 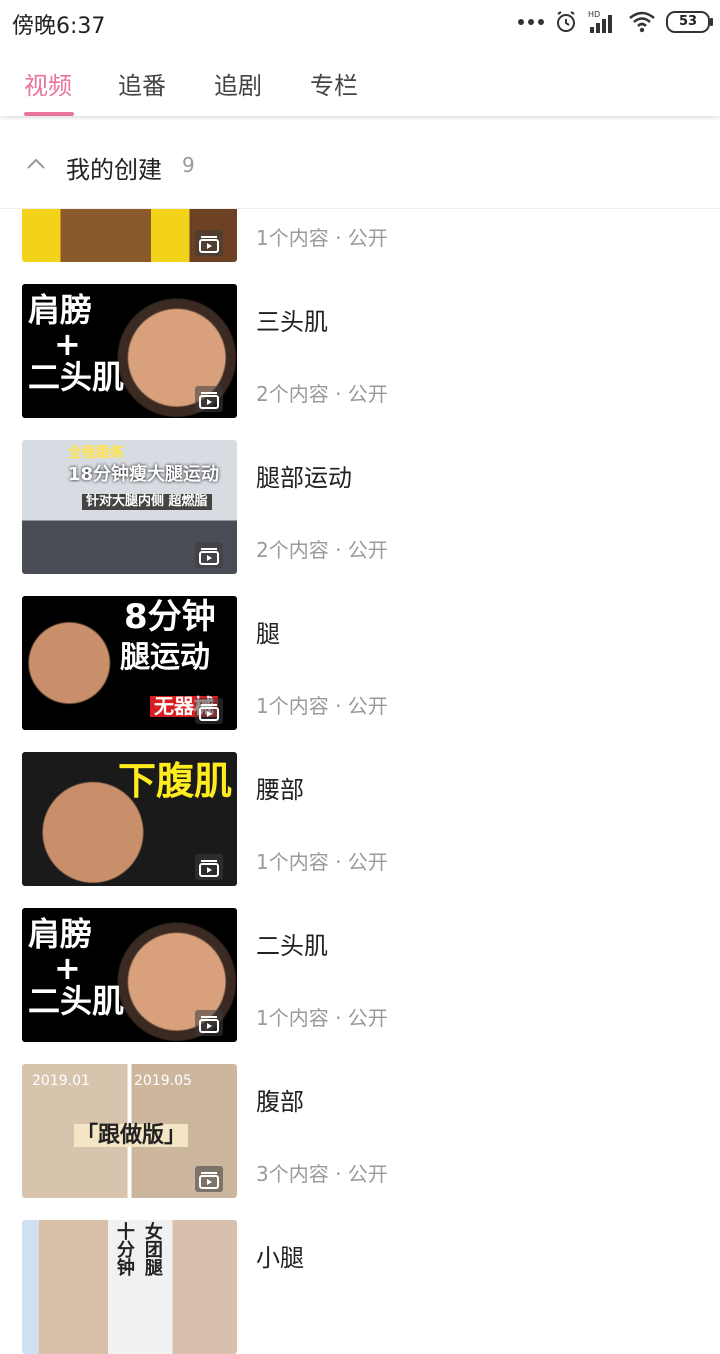 What do you see at coordinates (144, 474) in the screenshot?
I see `thumbnail-caption: 18分钟瘦大腿运动` at bounding box center [144, 474].